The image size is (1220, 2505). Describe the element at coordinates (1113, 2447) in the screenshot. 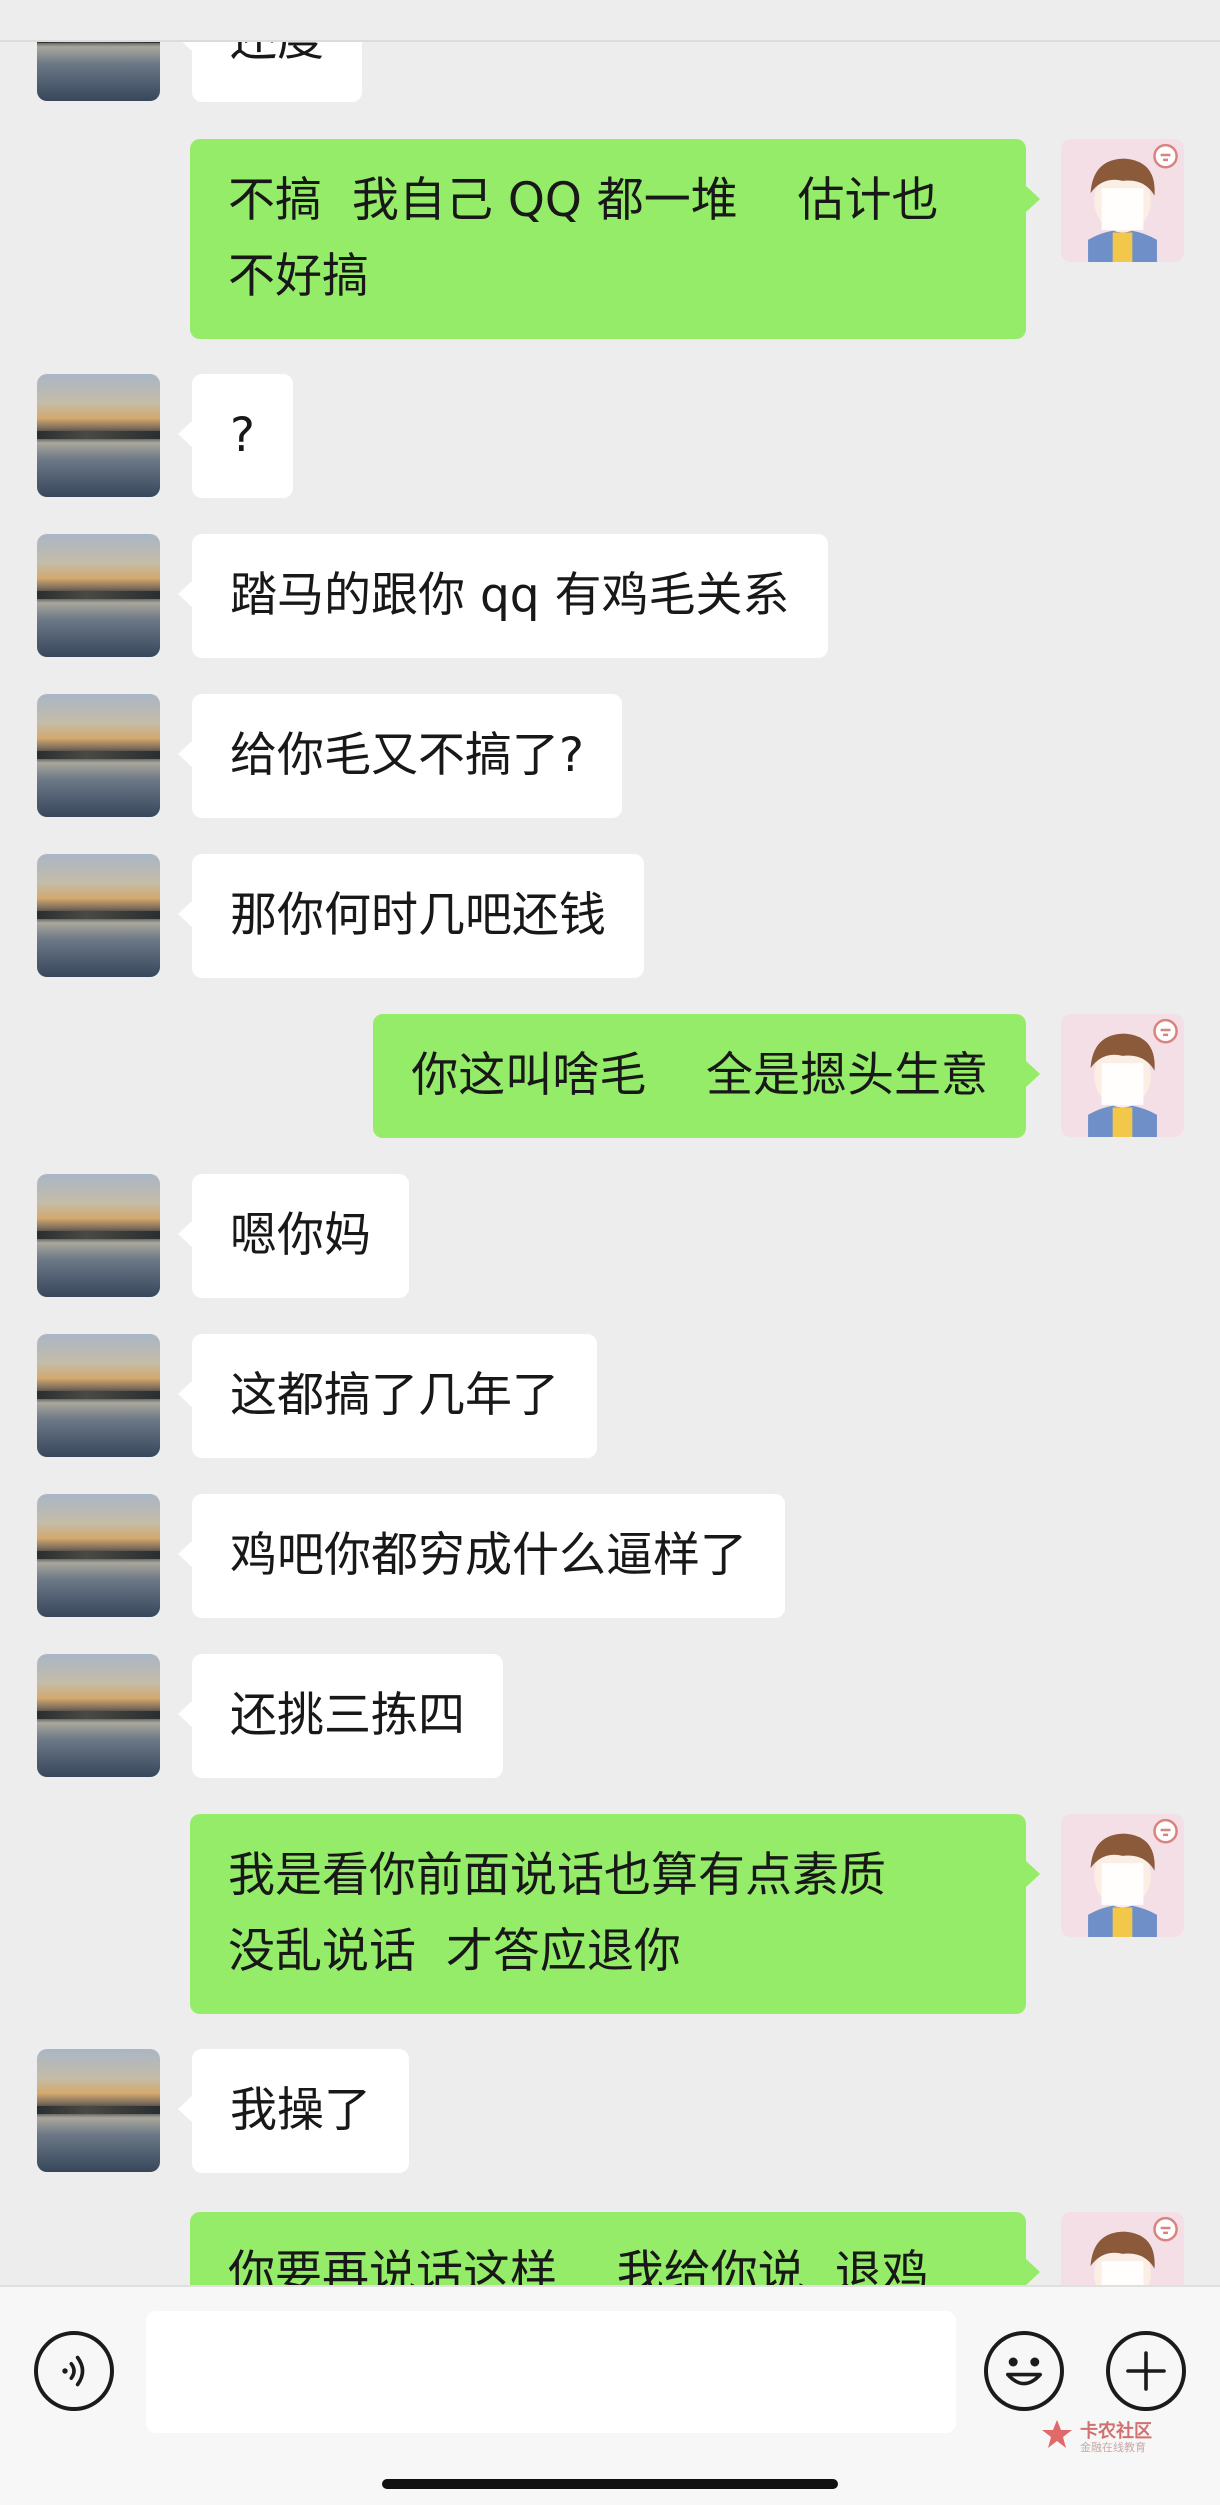

I see `watermark-subtext: 金融在线教育` at that location.